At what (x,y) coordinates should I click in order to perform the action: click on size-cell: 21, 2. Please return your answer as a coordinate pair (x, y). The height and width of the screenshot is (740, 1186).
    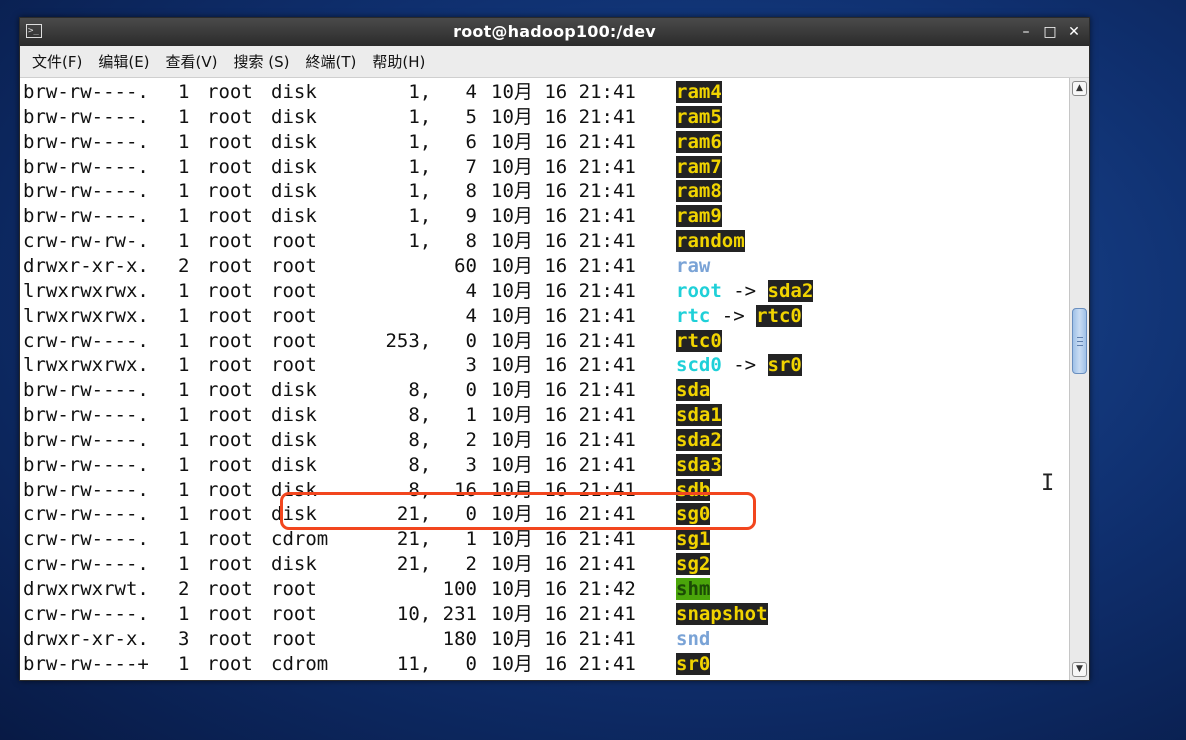
    Looking at the image, I should click on (436, 564).